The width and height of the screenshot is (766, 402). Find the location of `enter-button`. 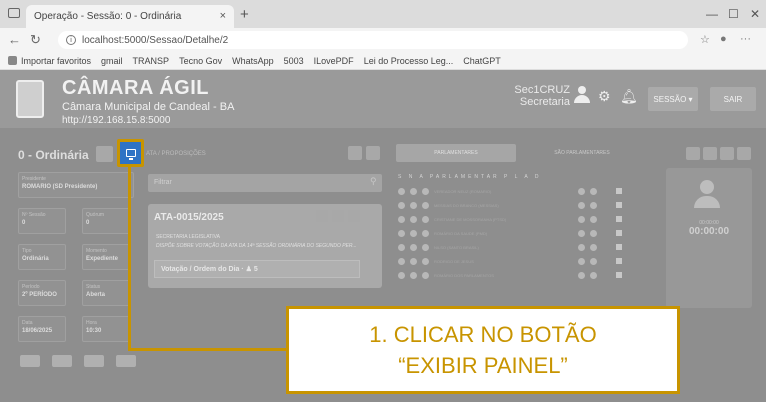

enter-button is located at coordinates (94, 361).